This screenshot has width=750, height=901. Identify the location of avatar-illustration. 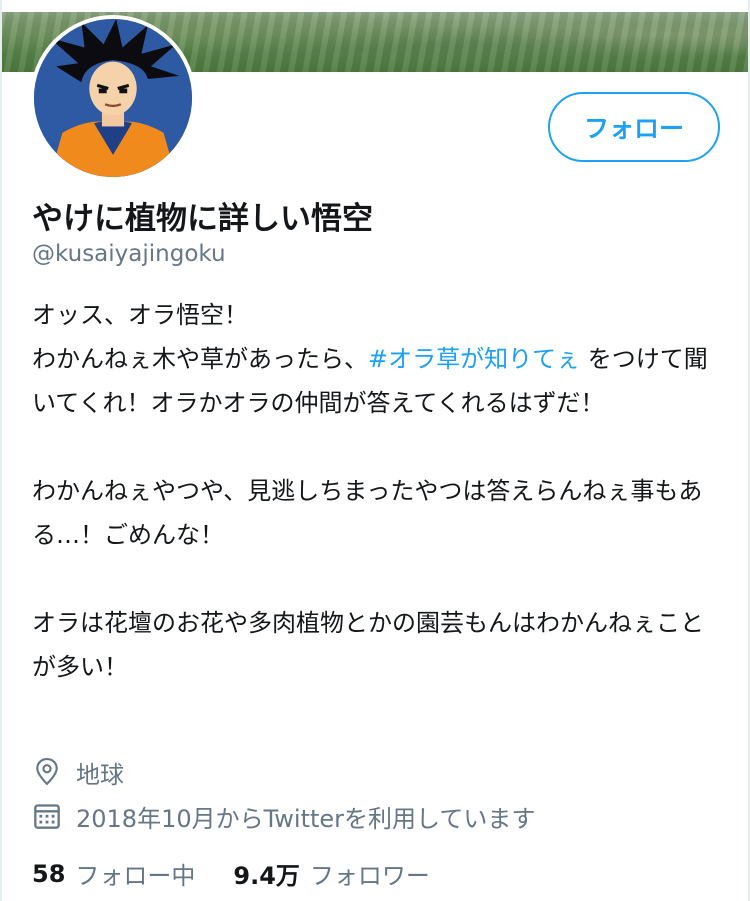
(113, 98).